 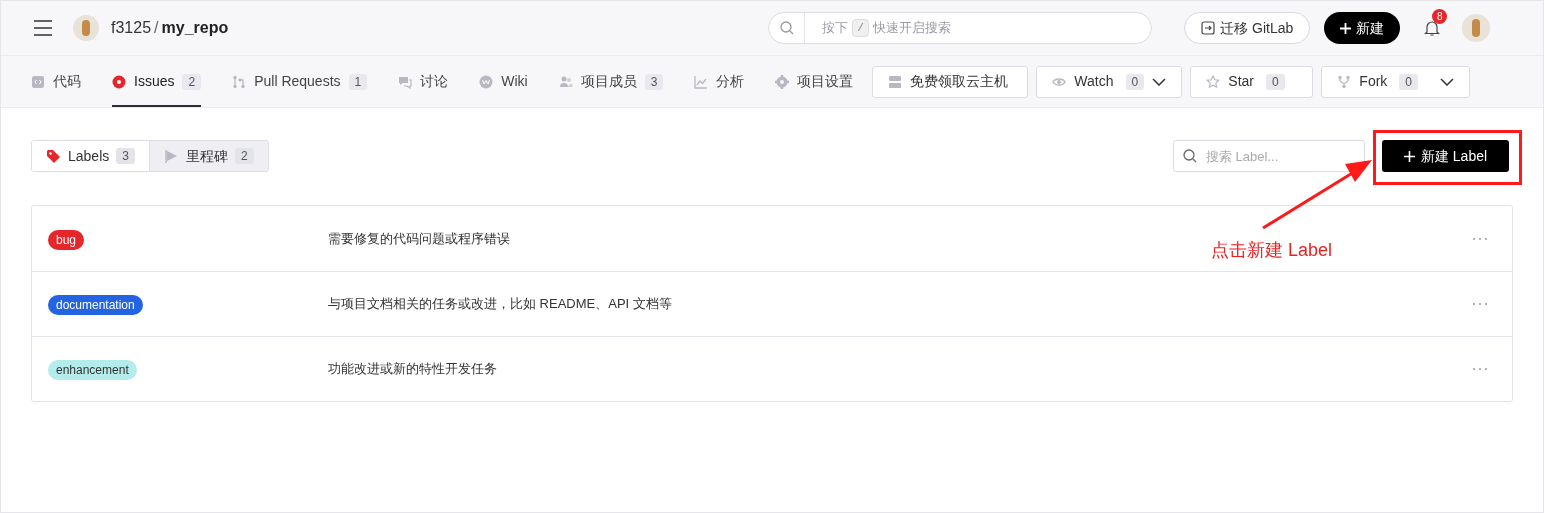 I want to click on nav-tab: 项目设置, so click(x=814, y=81).